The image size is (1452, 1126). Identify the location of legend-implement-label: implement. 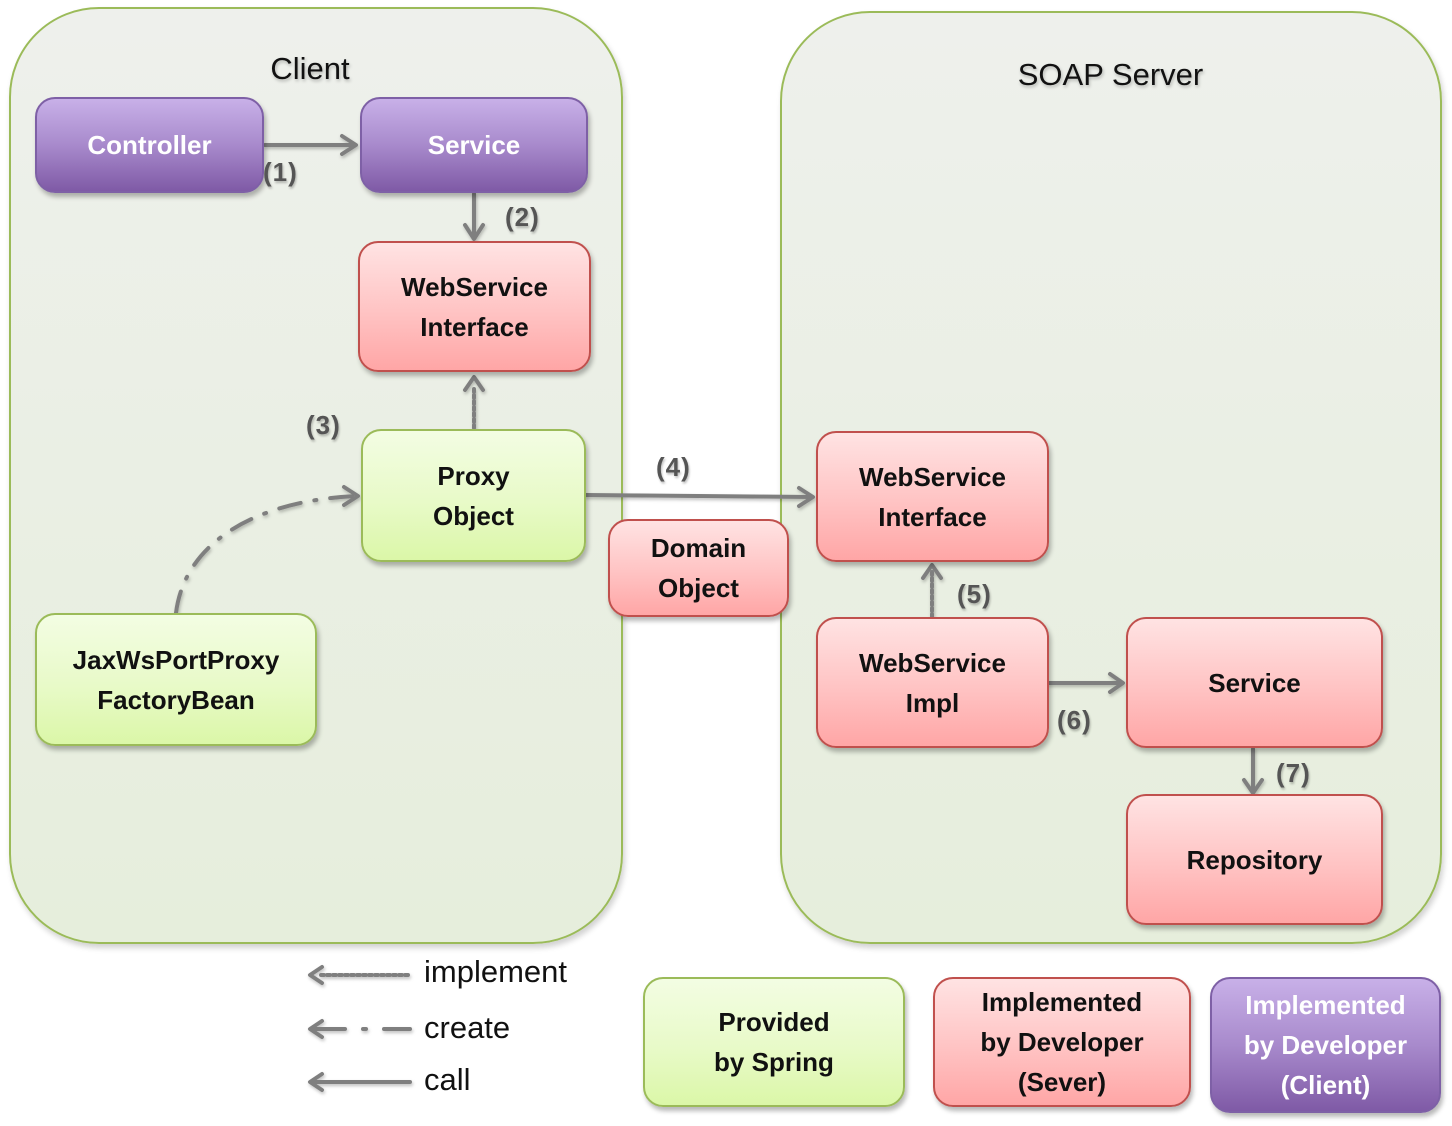
(495, 971).